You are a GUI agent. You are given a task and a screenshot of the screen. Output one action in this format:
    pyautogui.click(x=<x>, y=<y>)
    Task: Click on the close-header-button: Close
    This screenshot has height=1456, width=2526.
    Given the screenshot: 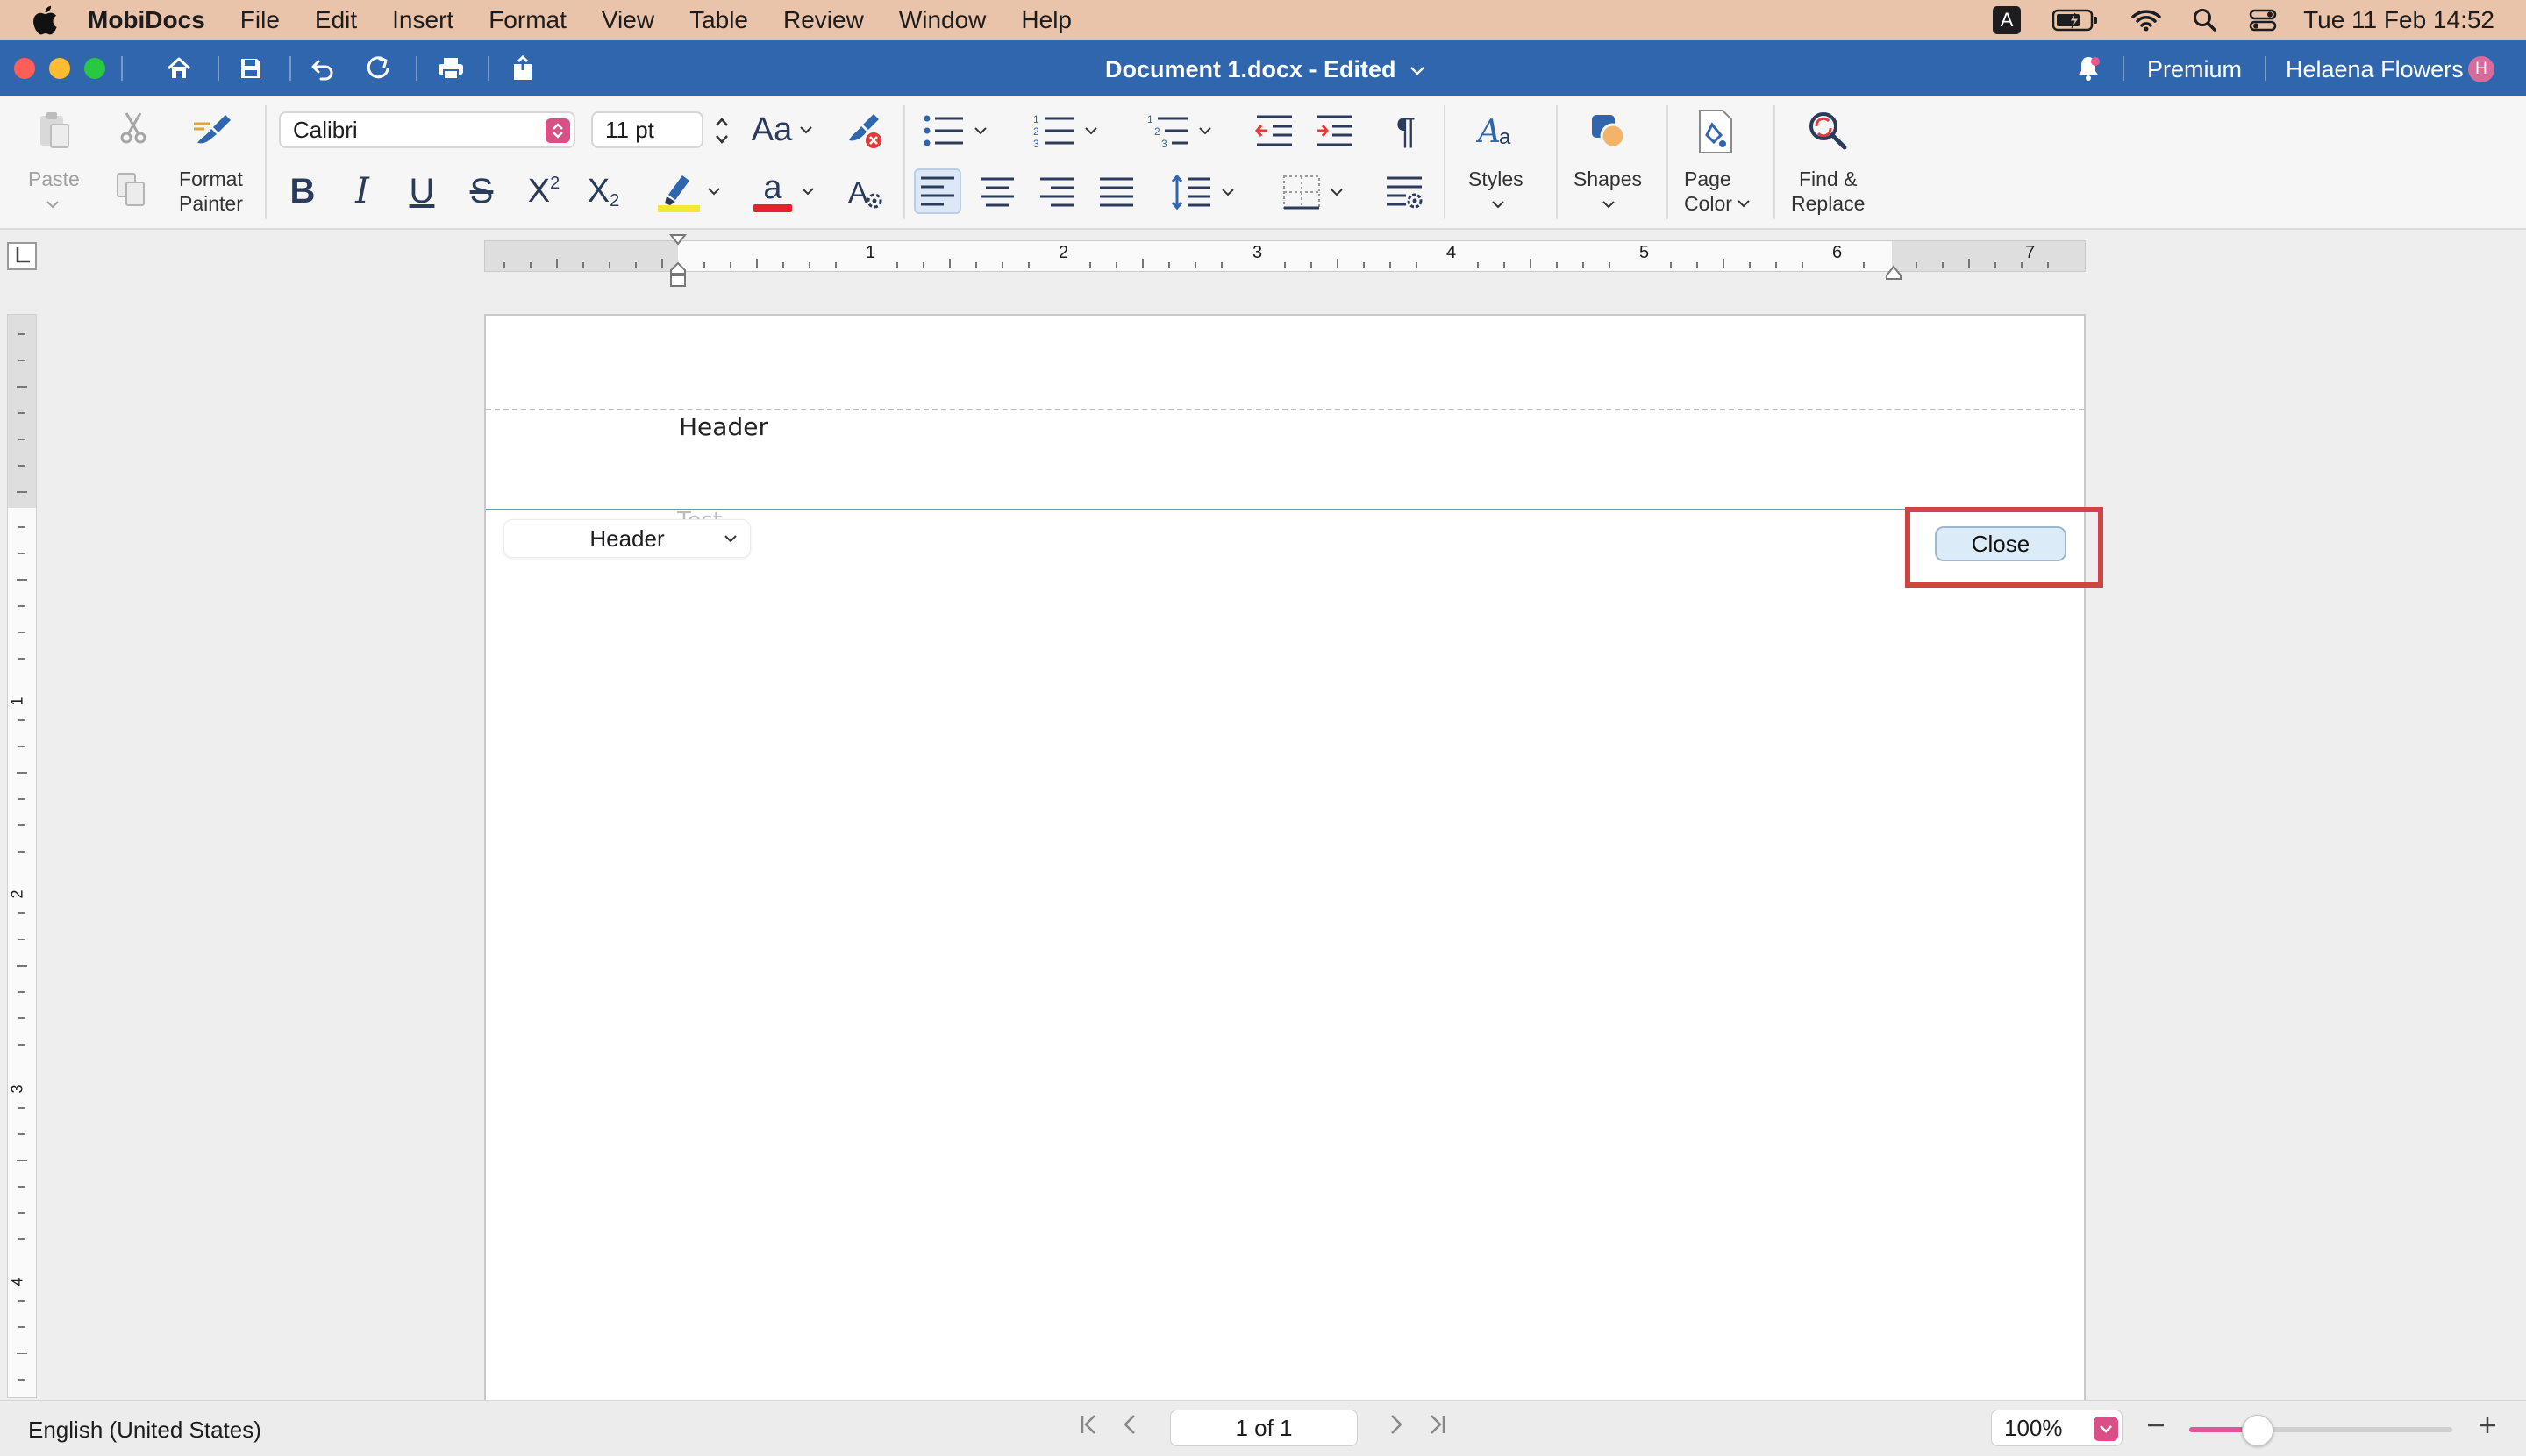 What is the action you would take?
    pyautogui.click(x=2001, y=543)
    